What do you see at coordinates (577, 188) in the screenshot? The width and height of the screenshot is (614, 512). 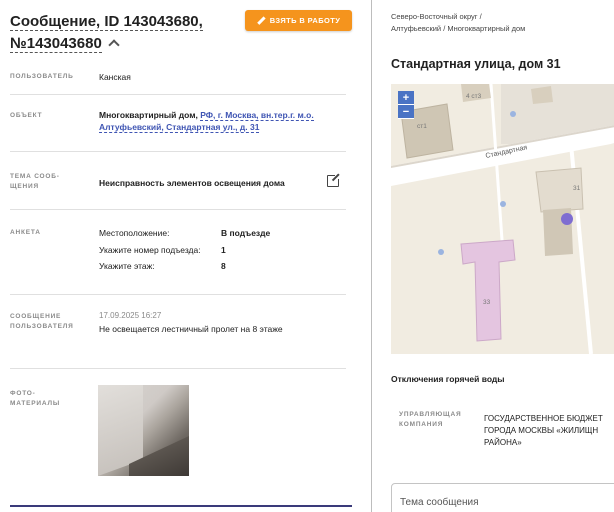 I see `map-building-label: 31` at bounding box center [577, 188].